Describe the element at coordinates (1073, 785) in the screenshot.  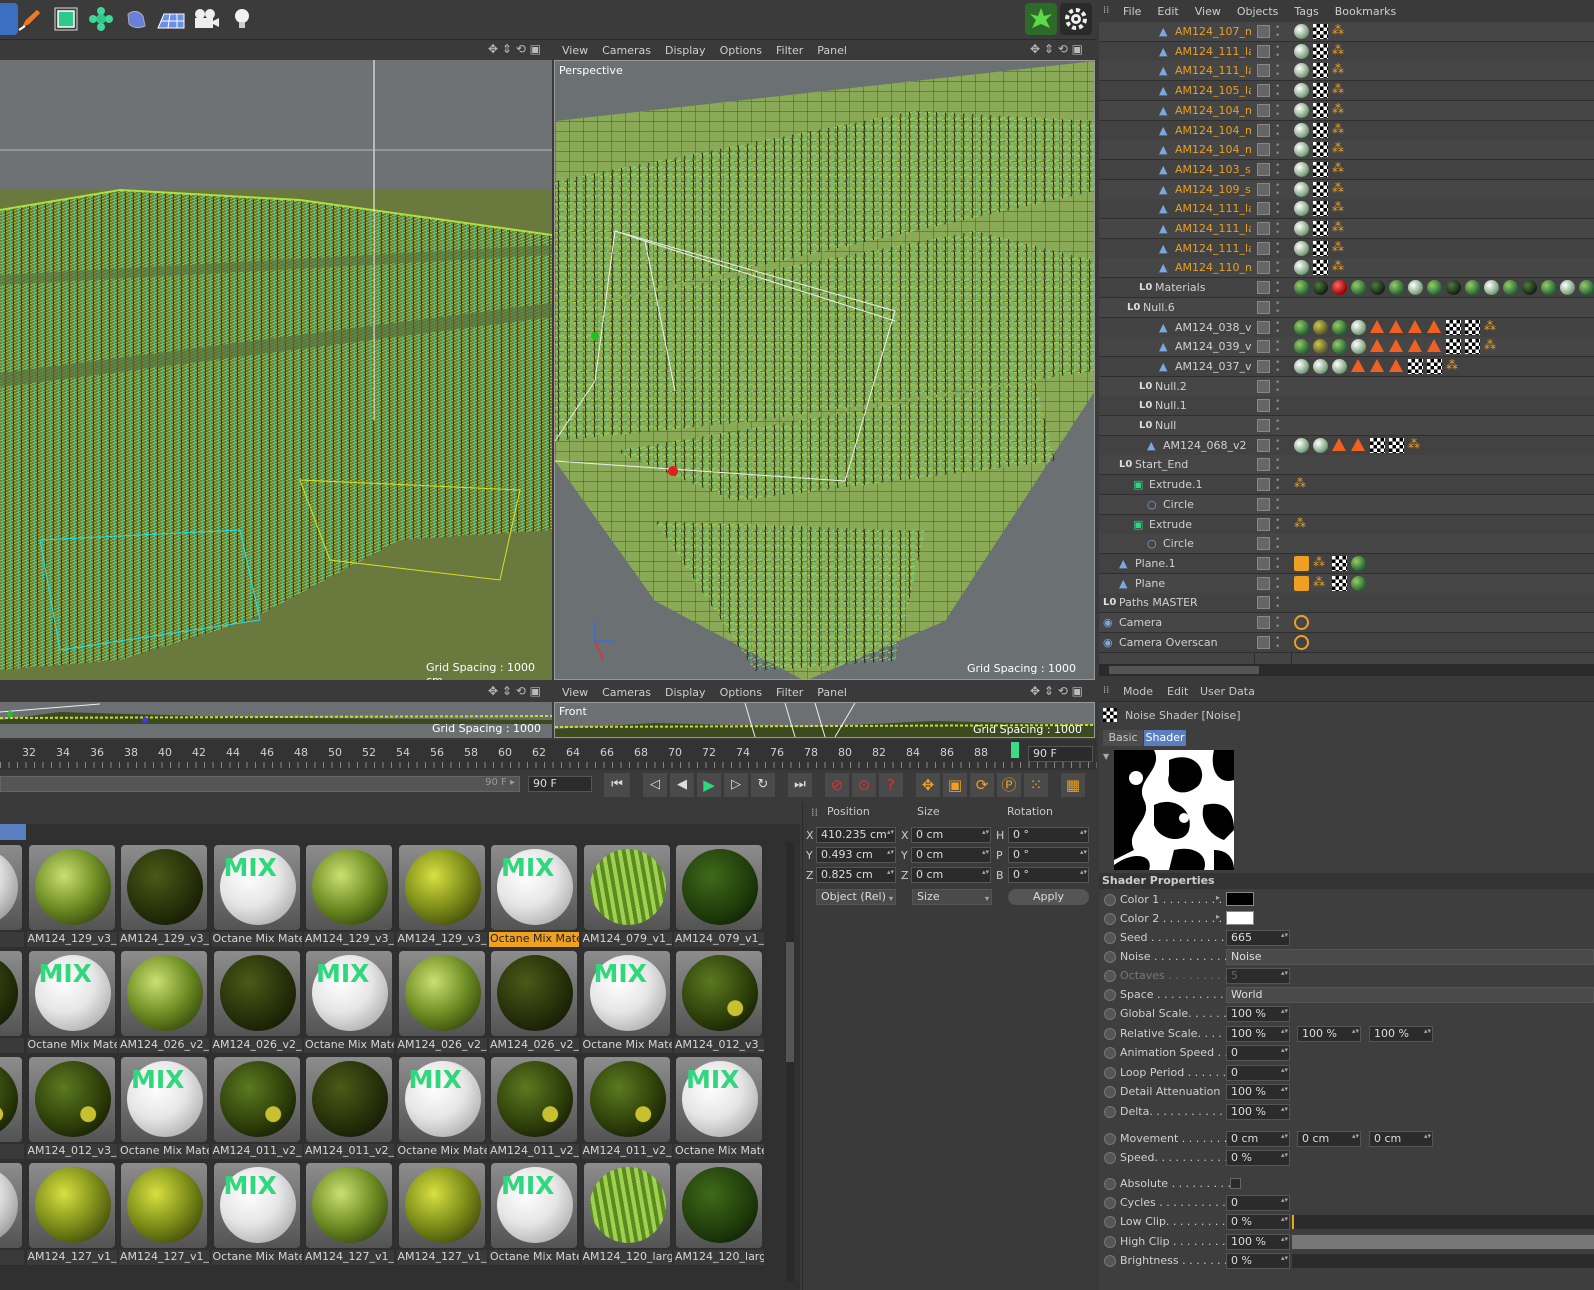
I see `timeline-icon: ▦` at that location.